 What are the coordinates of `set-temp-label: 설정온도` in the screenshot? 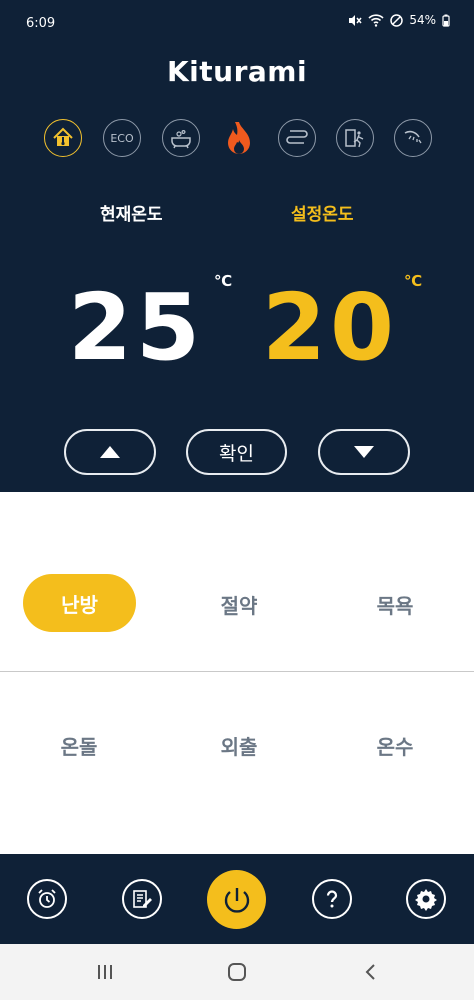 It's located at (322, 215).